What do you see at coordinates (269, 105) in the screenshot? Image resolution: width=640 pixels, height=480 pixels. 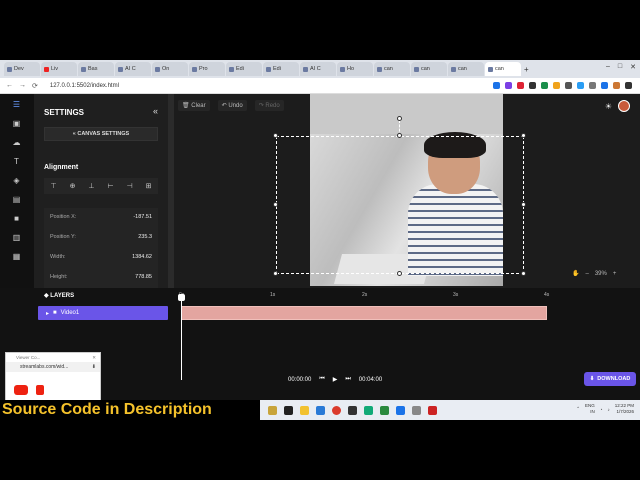 I see `redo-button: ↷ Redo` at bounding box center [269, 105].